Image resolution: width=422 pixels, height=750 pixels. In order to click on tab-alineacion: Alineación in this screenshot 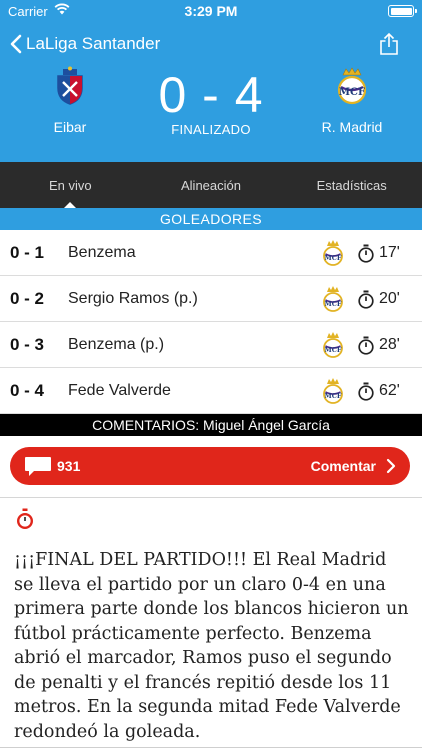, I will do `click(211, 185)`.